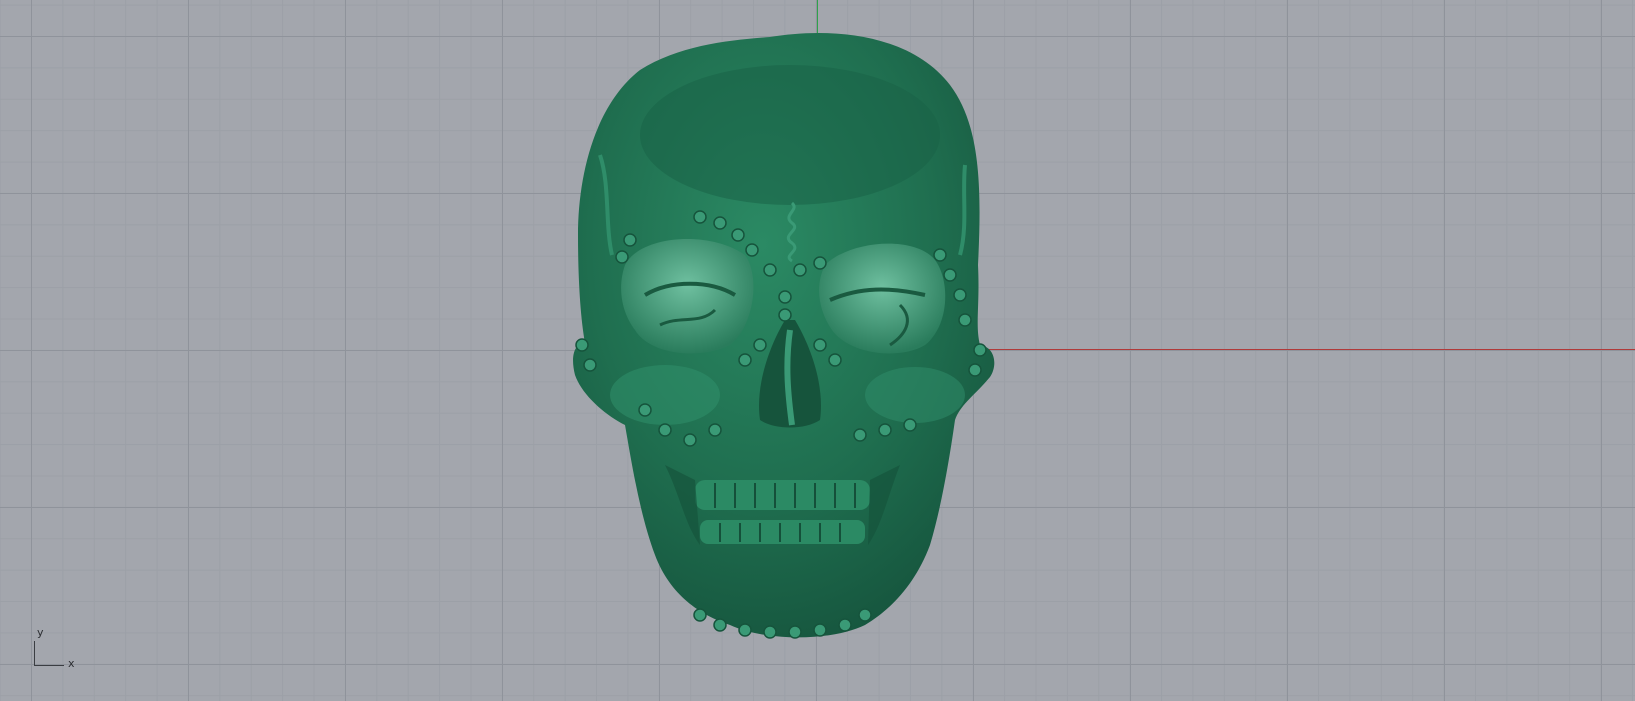  What do you see at coordinates (71, 663) in the screenshot?
I see `widget-x-label: x` at bounding box center [71, 663].